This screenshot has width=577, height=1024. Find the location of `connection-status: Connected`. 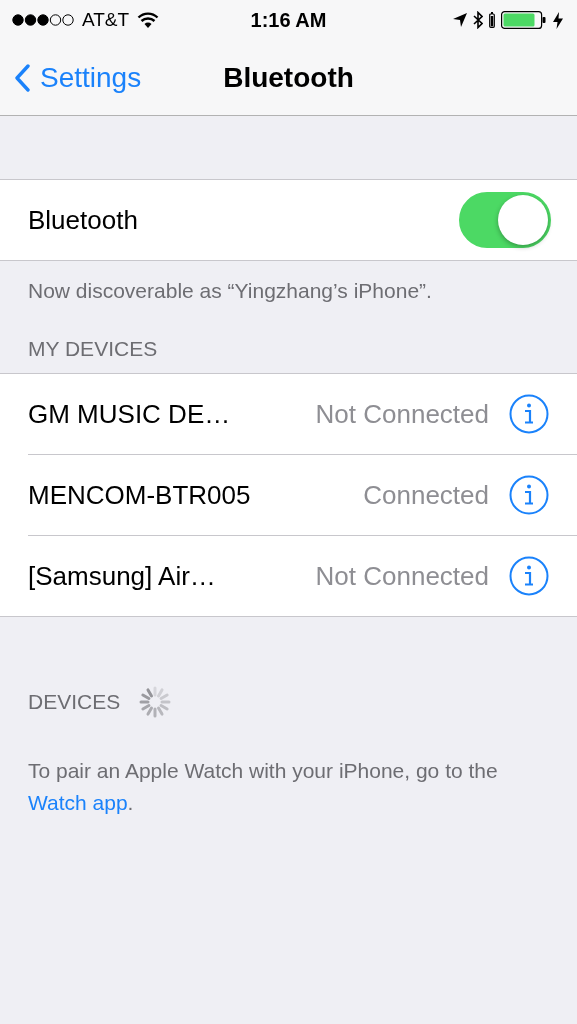

connection-status: Connected is located at coordinates (426, 495).